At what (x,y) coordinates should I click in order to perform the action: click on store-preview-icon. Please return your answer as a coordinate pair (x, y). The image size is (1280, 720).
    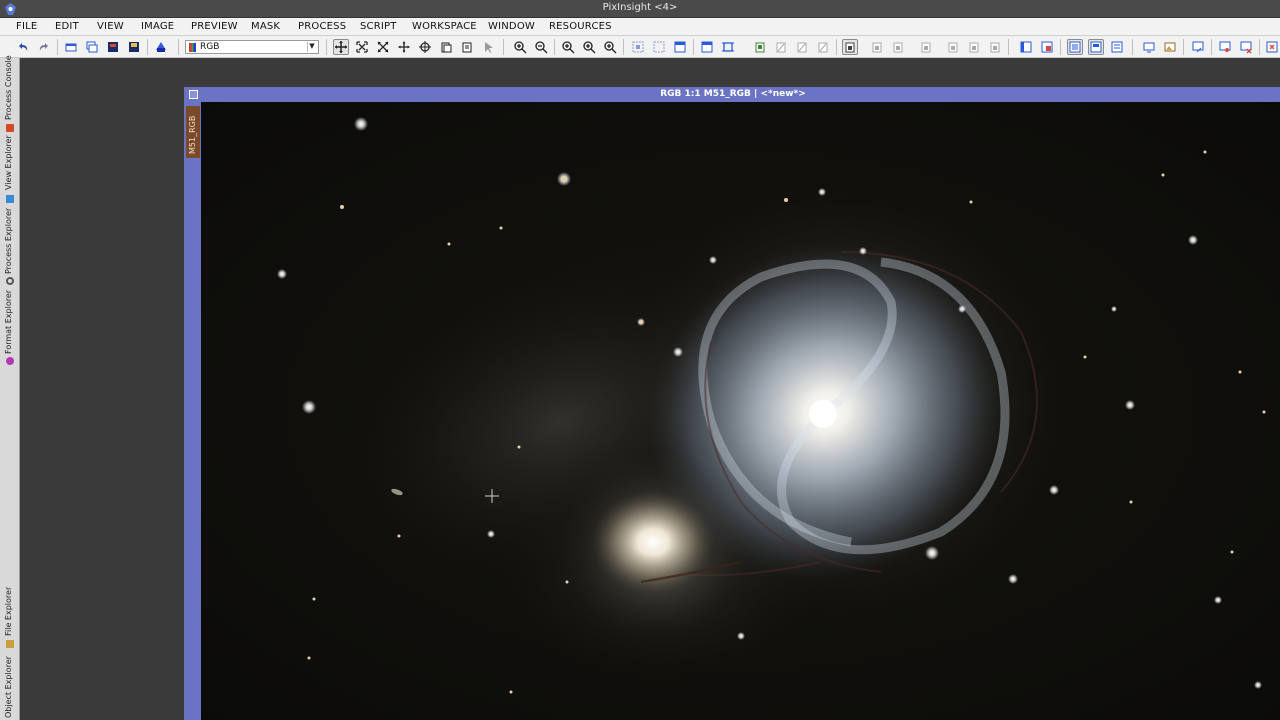
    Looking at the image, I should click on (680, 47).